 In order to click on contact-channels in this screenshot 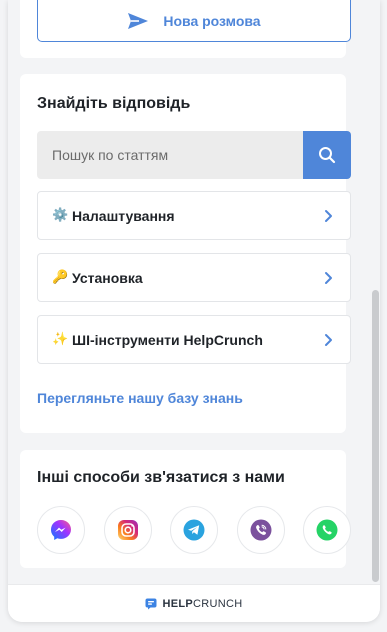, I will do `click(194, 530)`.